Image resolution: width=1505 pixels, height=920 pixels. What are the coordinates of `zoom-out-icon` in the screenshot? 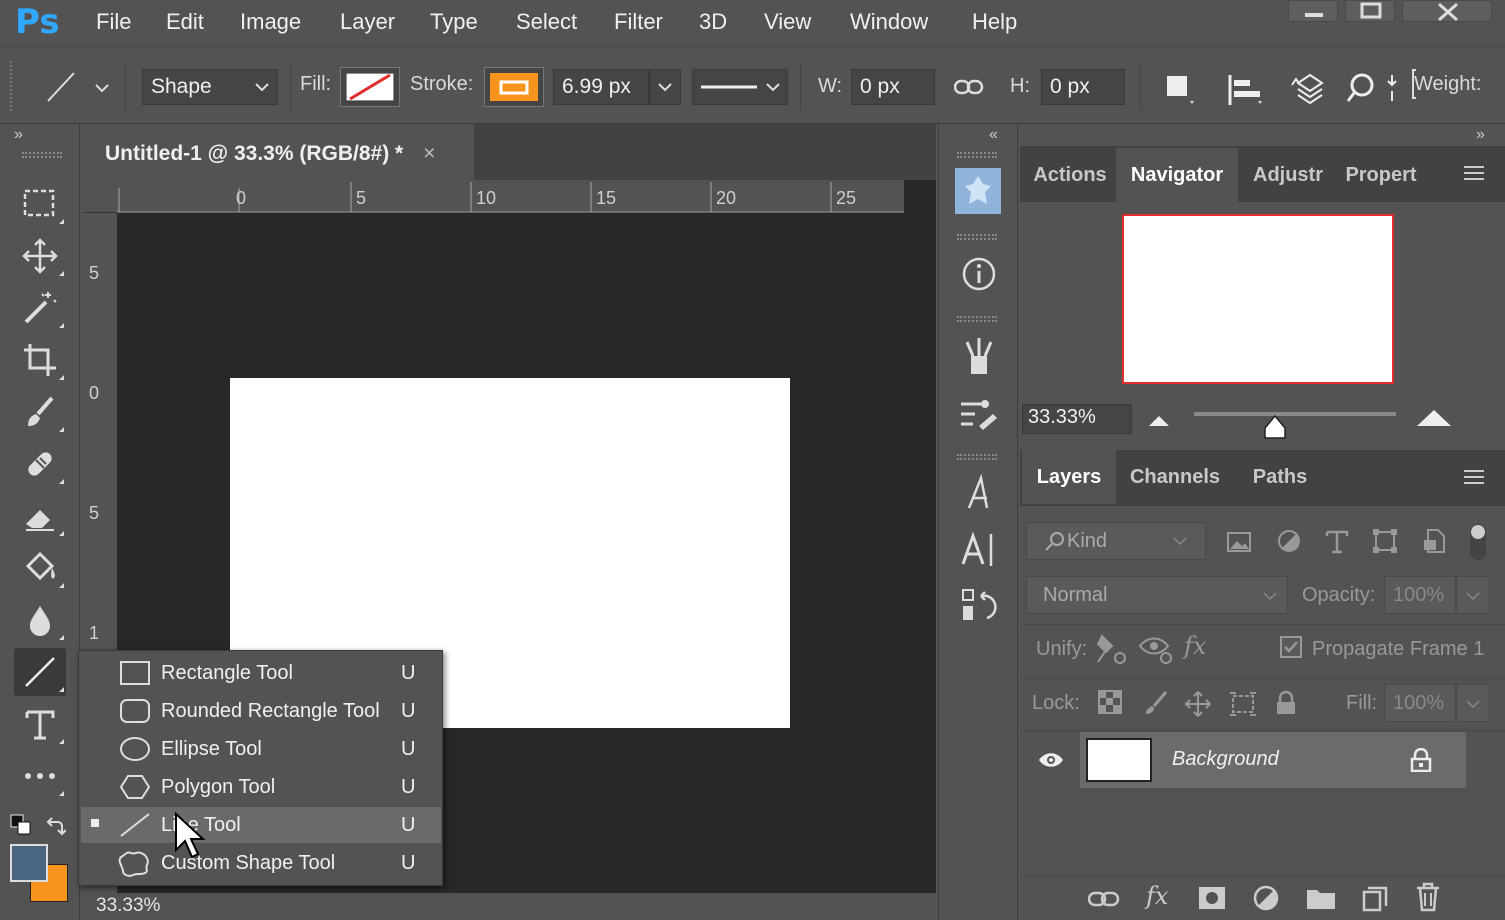 It's located at (1159, 423).